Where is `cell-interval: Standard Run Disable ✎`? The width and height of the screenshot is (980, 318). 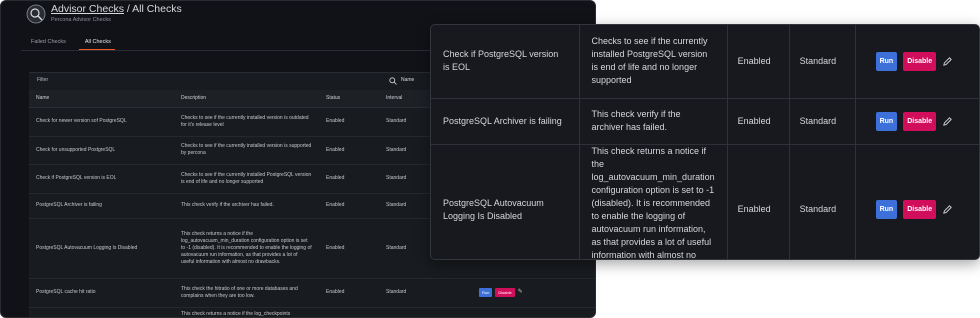 cell-interval: Standard Run Disable ✎ is located at coordinates (487, 293).